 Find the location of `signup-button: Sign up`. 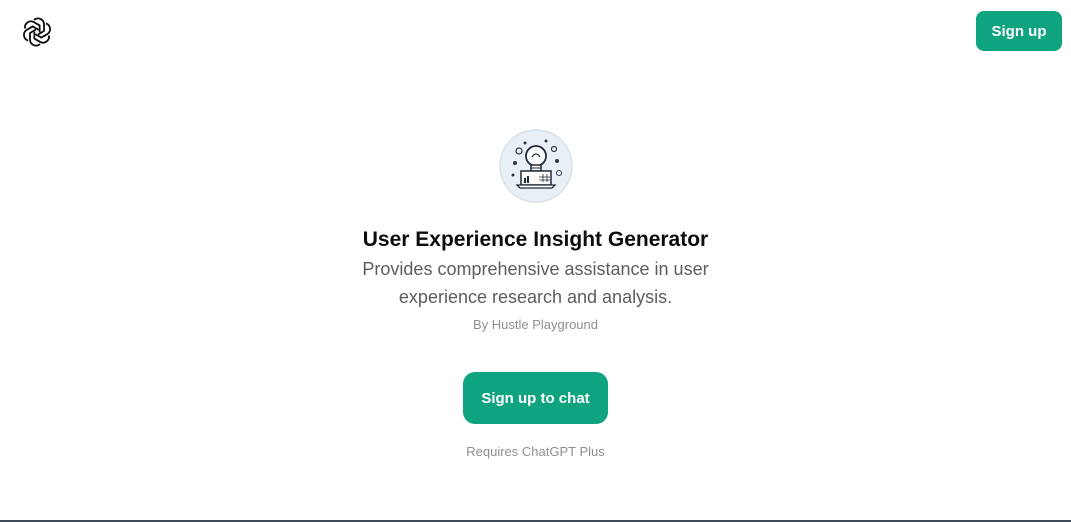

signup-button: Sign up is located at coordinates (1019, 31).